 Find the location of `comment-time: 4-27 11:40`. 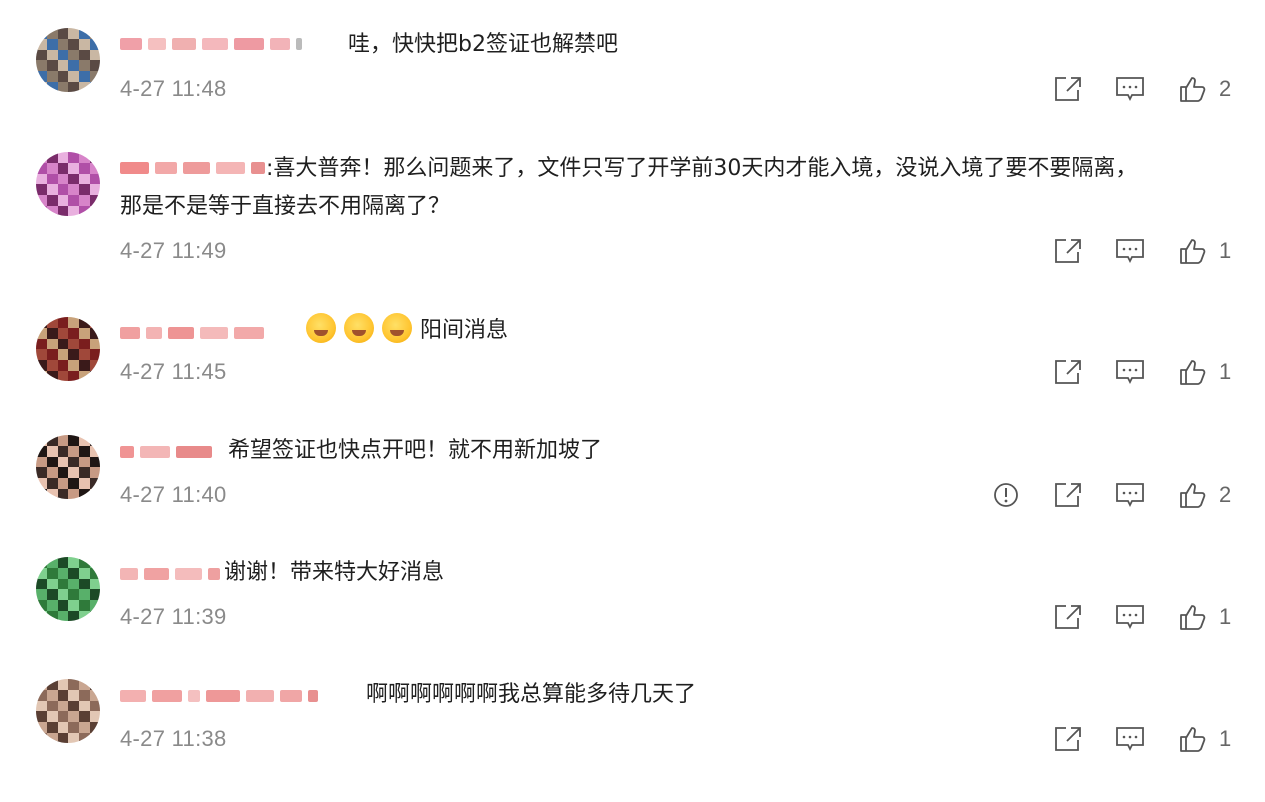

comment-time: 4-27 11:40 is located at coordinates (173, 494).